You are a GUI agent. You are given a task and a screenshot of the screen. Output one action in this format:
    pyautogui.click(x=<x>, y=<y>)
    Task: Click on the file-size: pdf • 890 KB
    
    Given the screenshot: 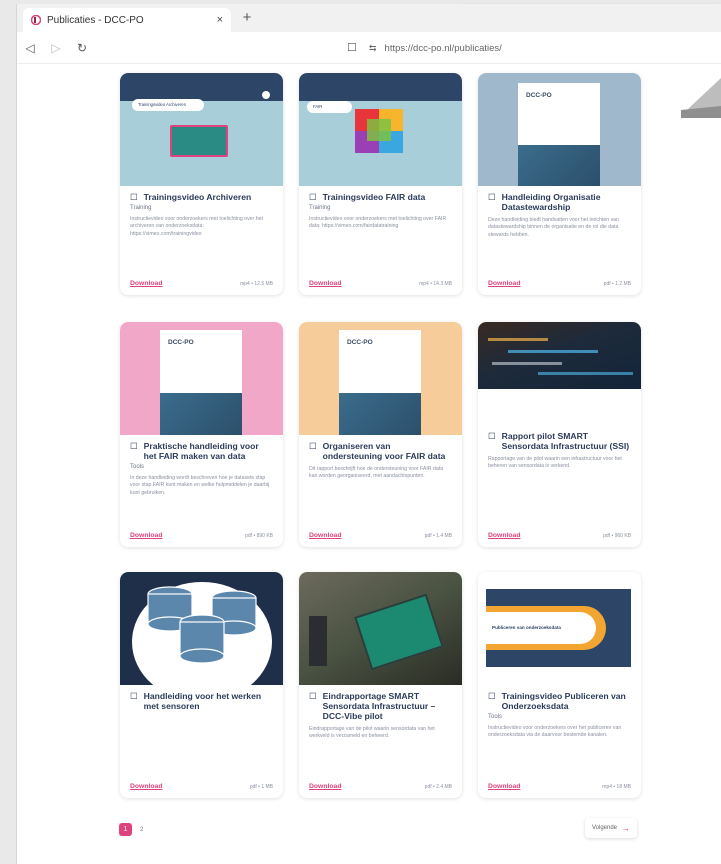 What is the action you would take?
    pyautogui.click(x=259, y=535)
    